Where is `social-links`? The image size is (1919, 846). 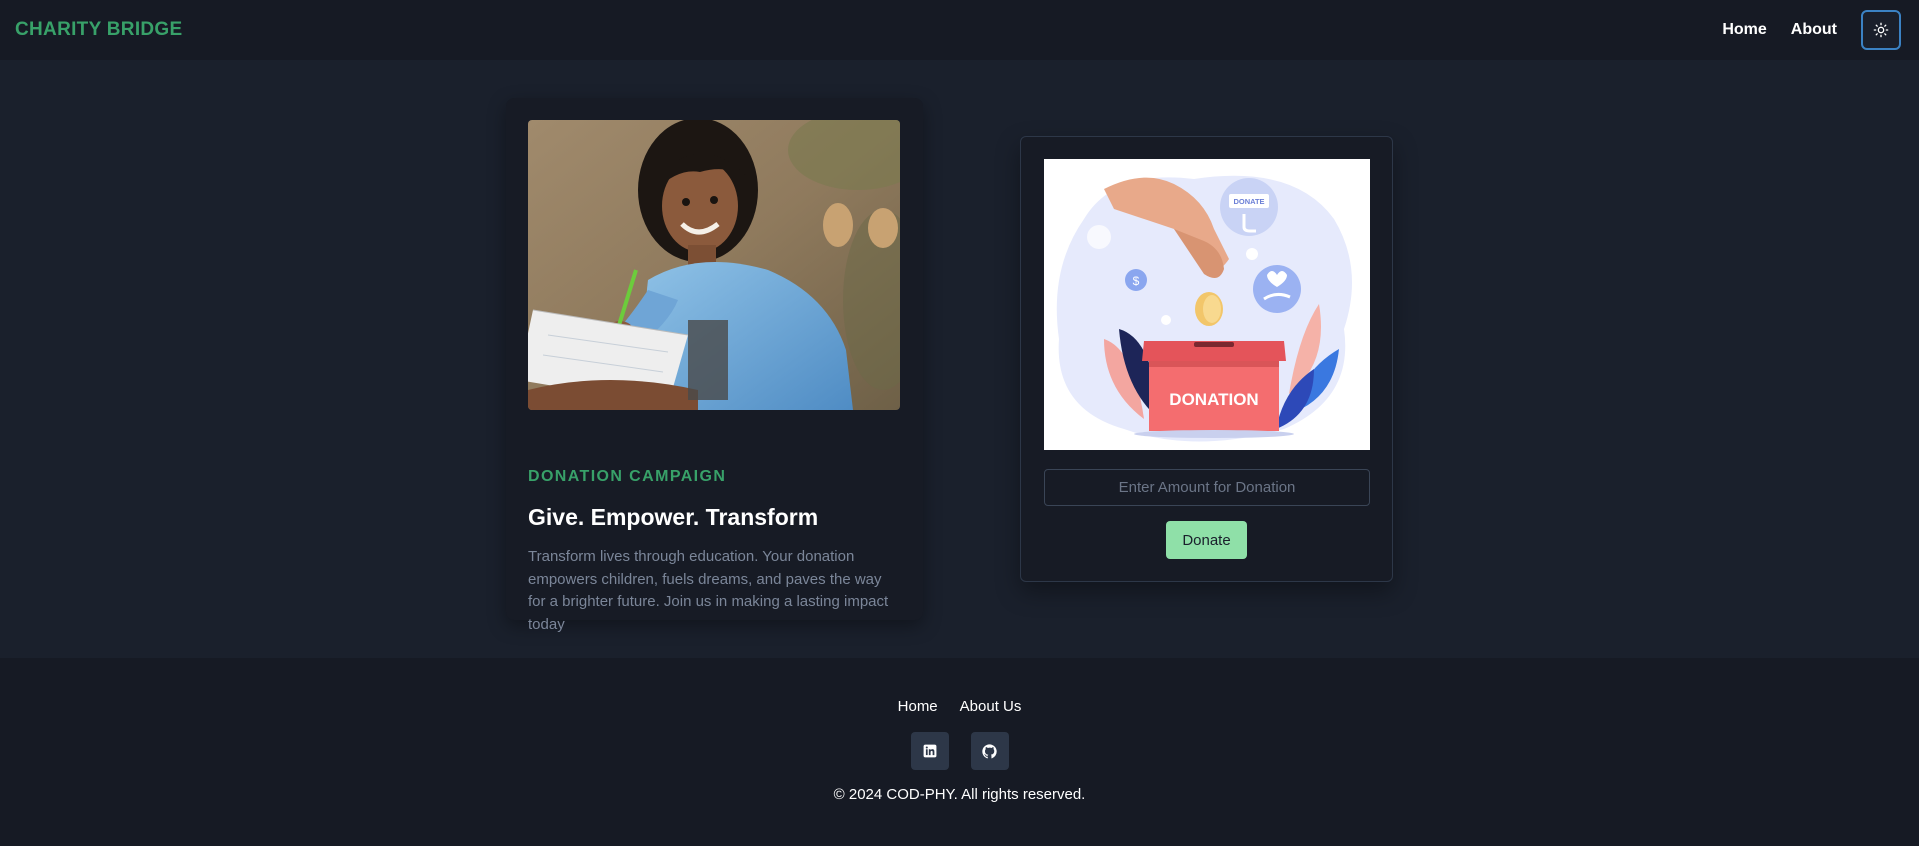 social-links is located at coordinates (959, 751).